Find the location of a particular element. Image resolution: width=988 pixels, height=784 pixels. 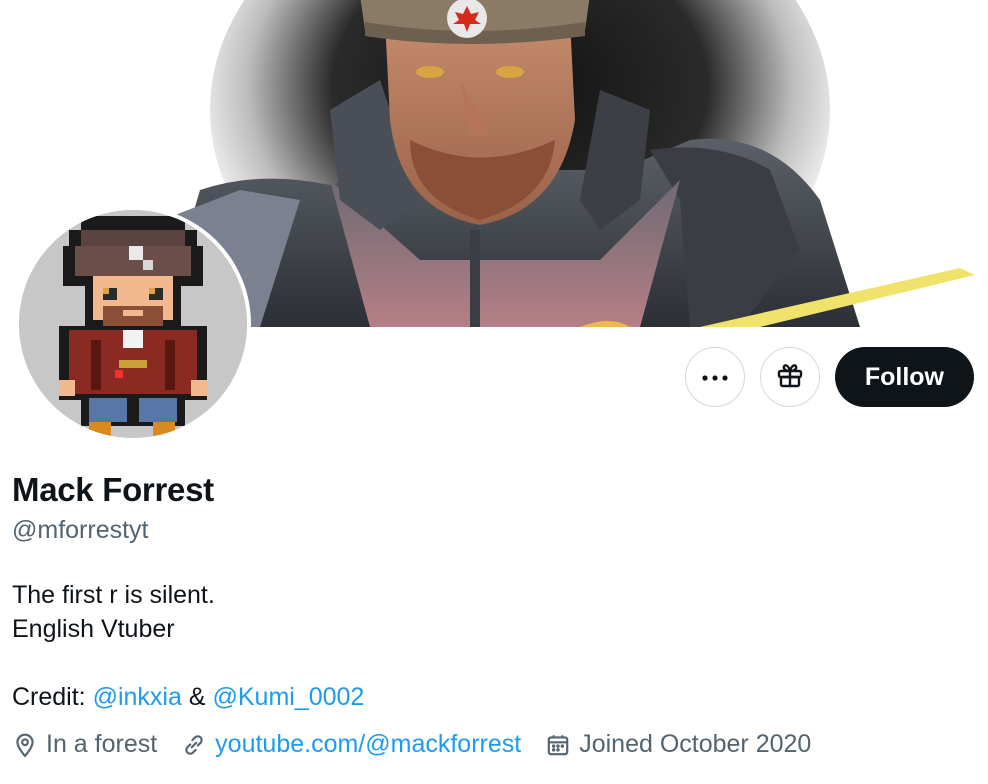

credit-label: Credit: is located at coordinates (49, 697).